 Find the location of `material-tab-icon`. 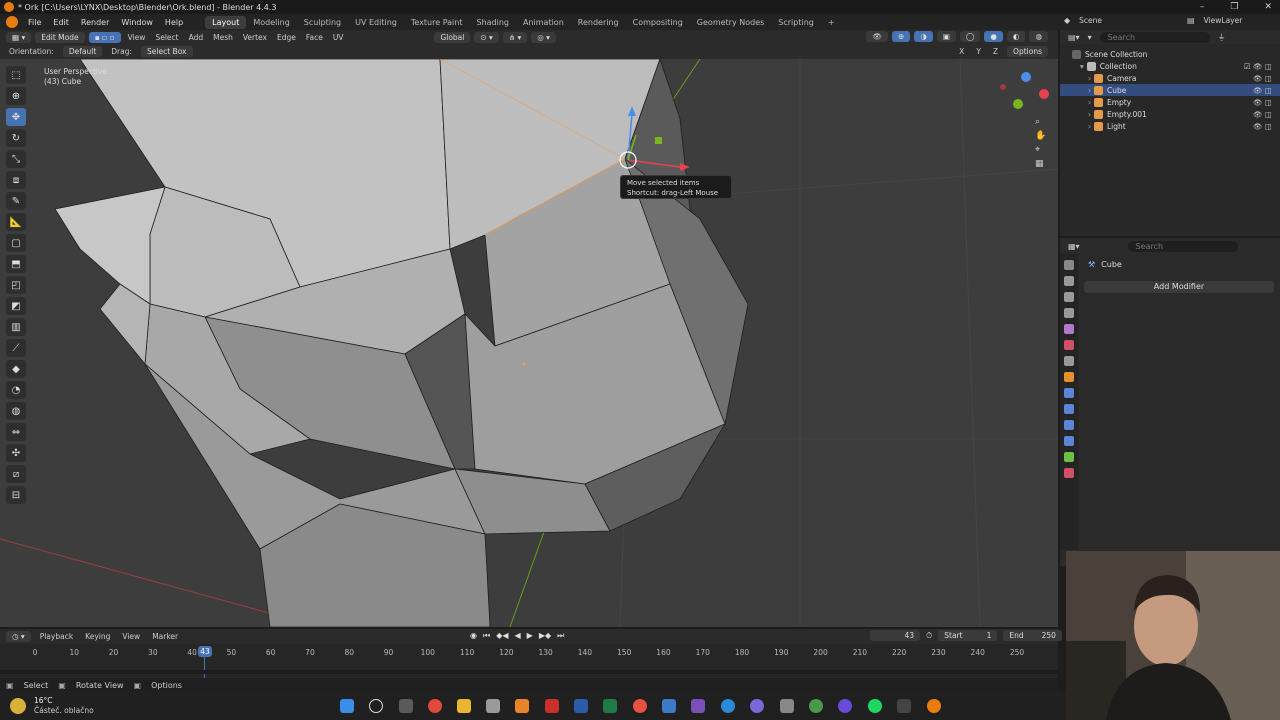

material-tab-icon is located at coordinates (1069, 473).